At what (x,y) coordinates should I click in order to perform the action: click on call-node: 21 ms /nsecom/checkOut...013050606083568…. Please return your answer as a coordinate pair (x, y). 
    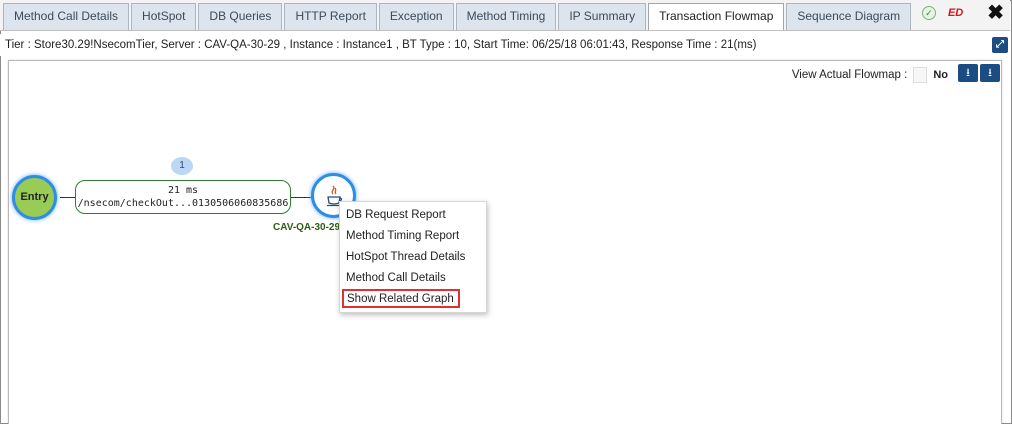
    Looking at the image, I should click on (183, 197).